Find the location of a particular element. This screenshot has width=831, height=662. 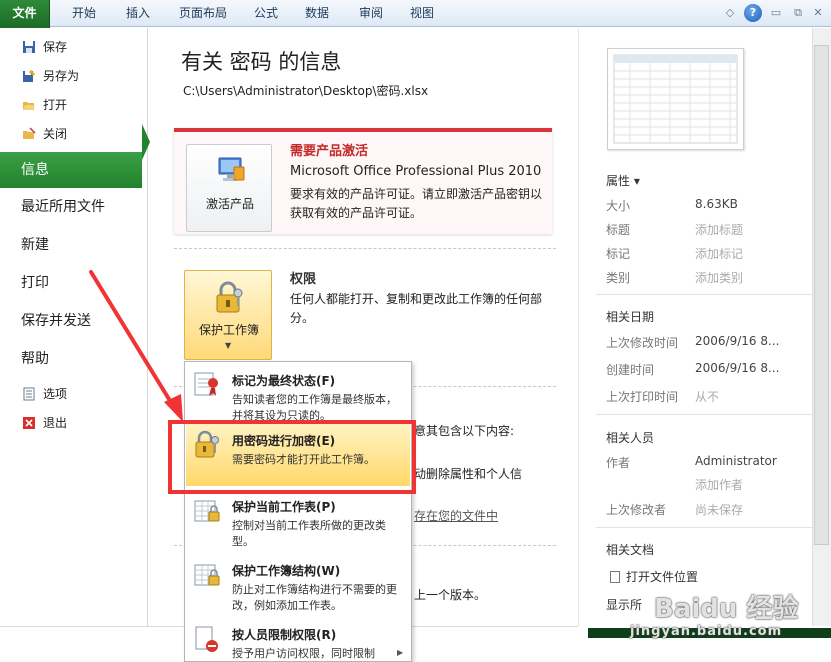

close-window-icon: ✕ is located at coordinates (818, 13).